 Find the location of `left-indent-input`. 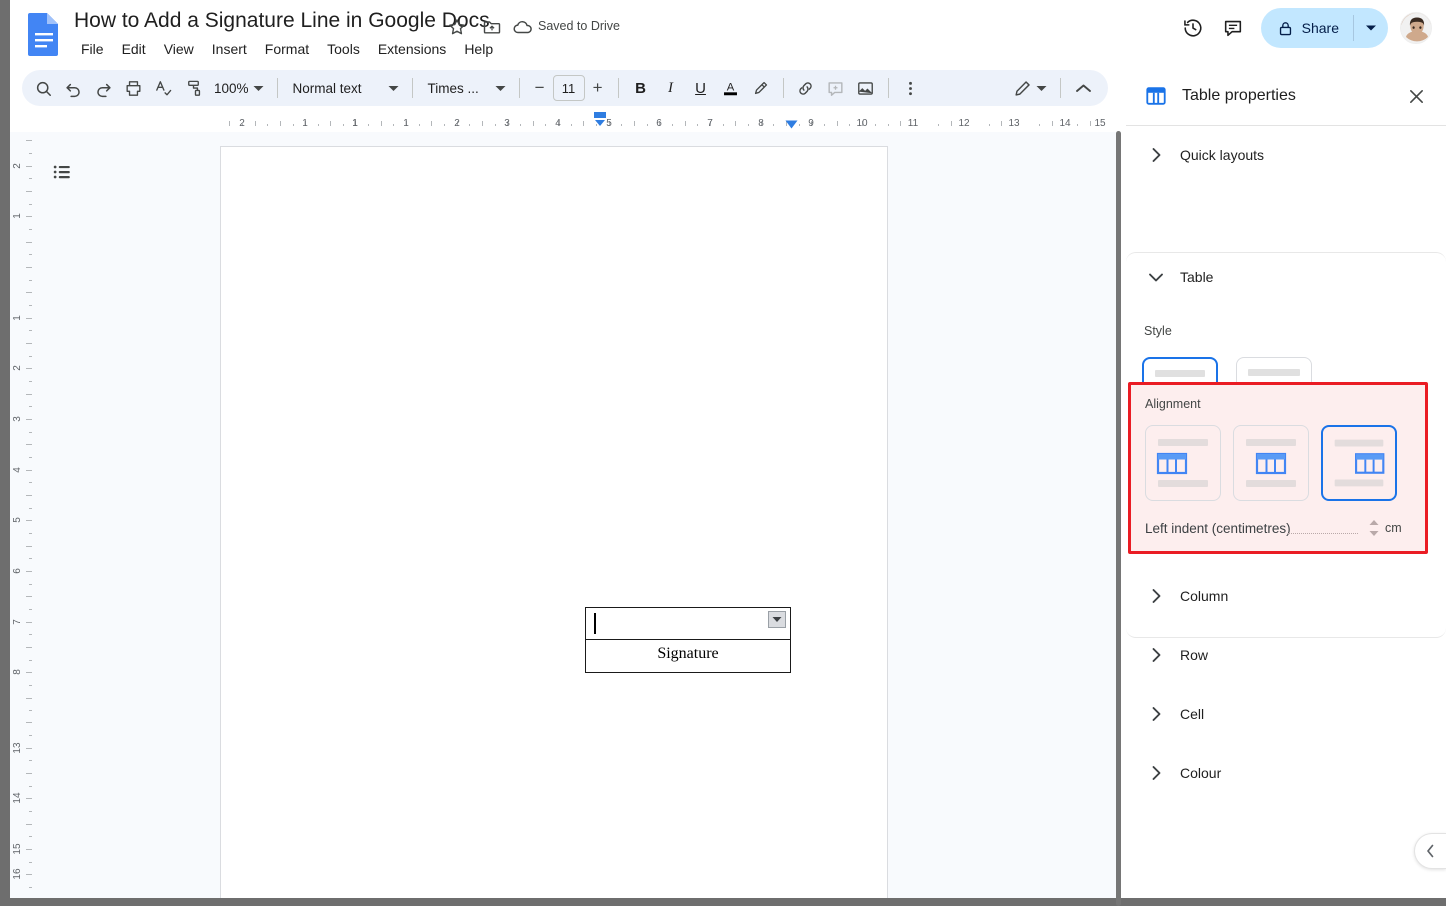

left-indent-input is located at coordinates (1323, 533).